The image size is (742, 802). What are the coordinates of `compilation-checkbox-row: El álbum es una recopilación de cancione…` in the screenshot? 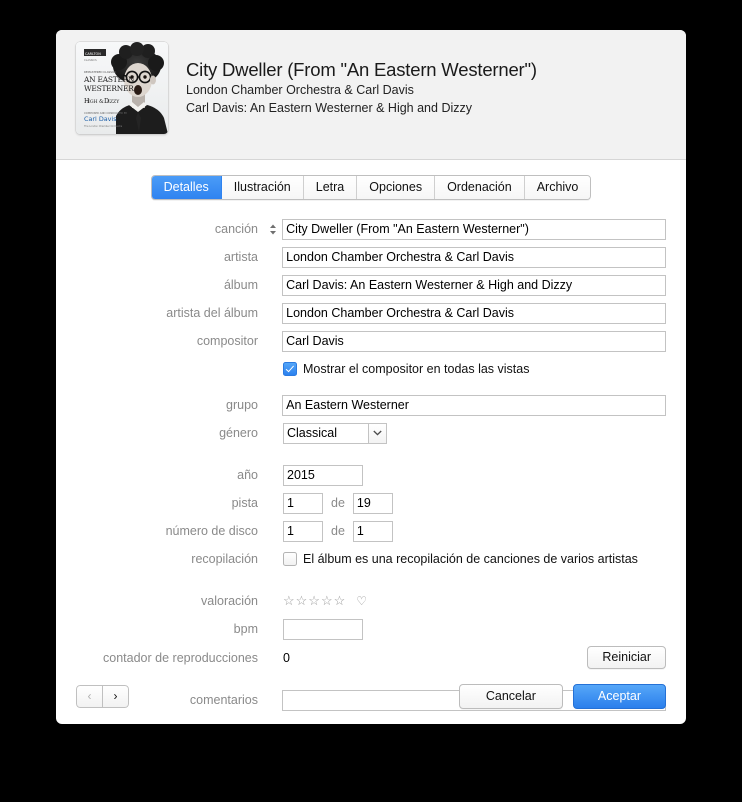 It's located at (460, 559).